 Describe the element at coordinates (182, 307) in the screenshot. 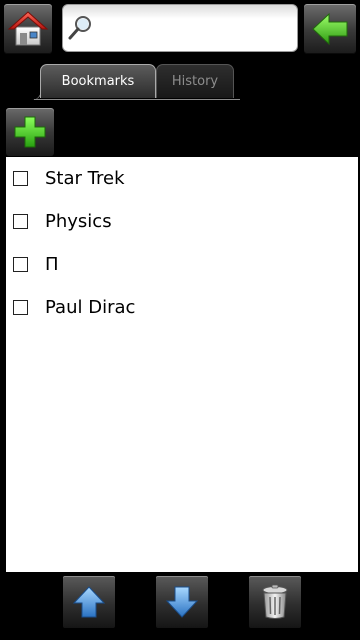

I see `list-item: Paul Dirac` at that location.